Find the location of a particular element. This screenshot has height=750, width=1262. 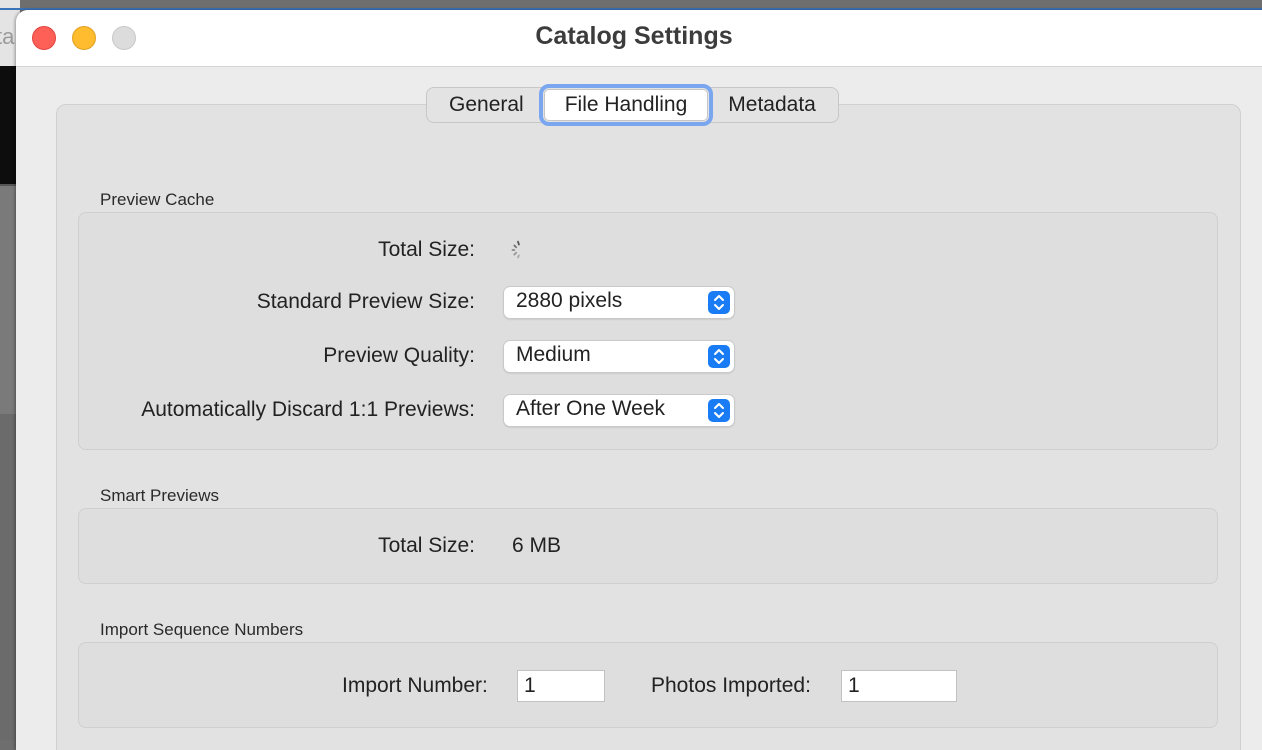

tab-metadata: Metadata is located at coordinates (772, 105).